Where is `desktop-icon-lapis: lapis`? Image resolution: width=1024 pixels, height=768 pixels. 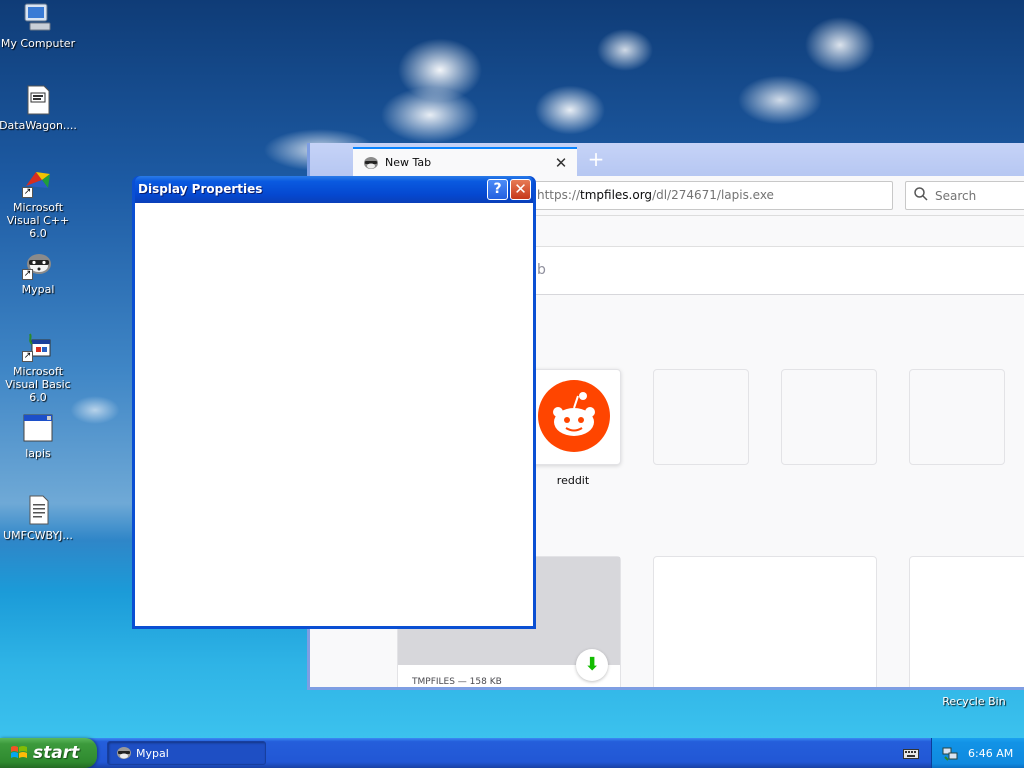
desktop-icon-lapis: lapis is located at coordinates (39, 436).